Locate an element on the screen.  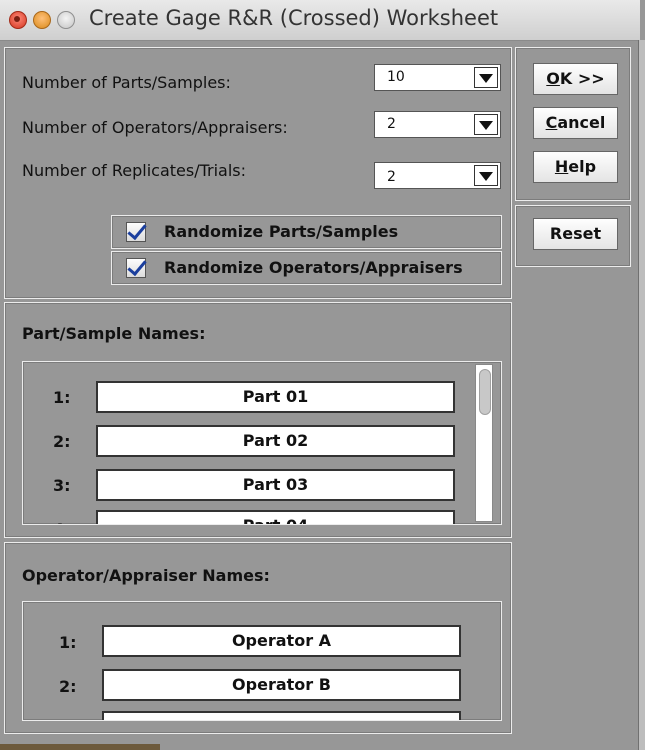
cancel-button: Cancel is located at coordinates (575, 123).